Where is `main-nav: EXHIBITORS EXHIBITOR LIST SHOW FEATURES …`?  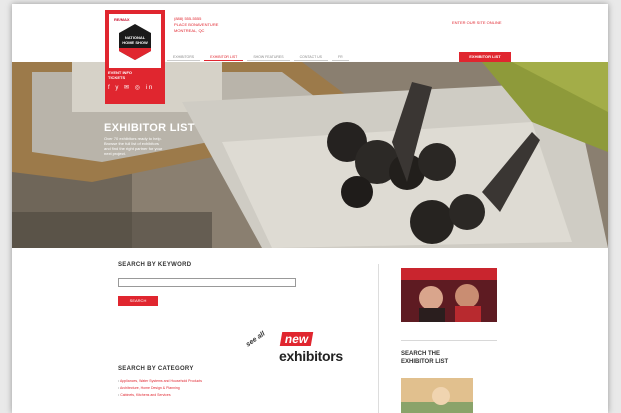
main-nav: EXHIBITORS EXHIBITOR LIST SHOW FEATURES … is located at coordinates (258, 57).